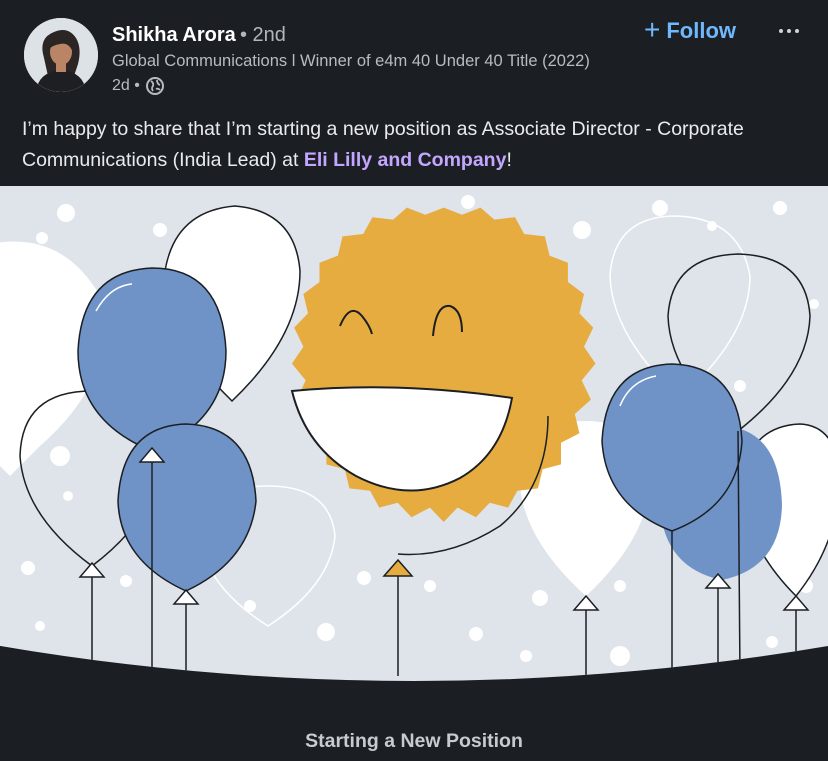  Describe the element at coordinates (414, 741) in the screenshot. I see `image-caption: Starting a New Position` at that location.